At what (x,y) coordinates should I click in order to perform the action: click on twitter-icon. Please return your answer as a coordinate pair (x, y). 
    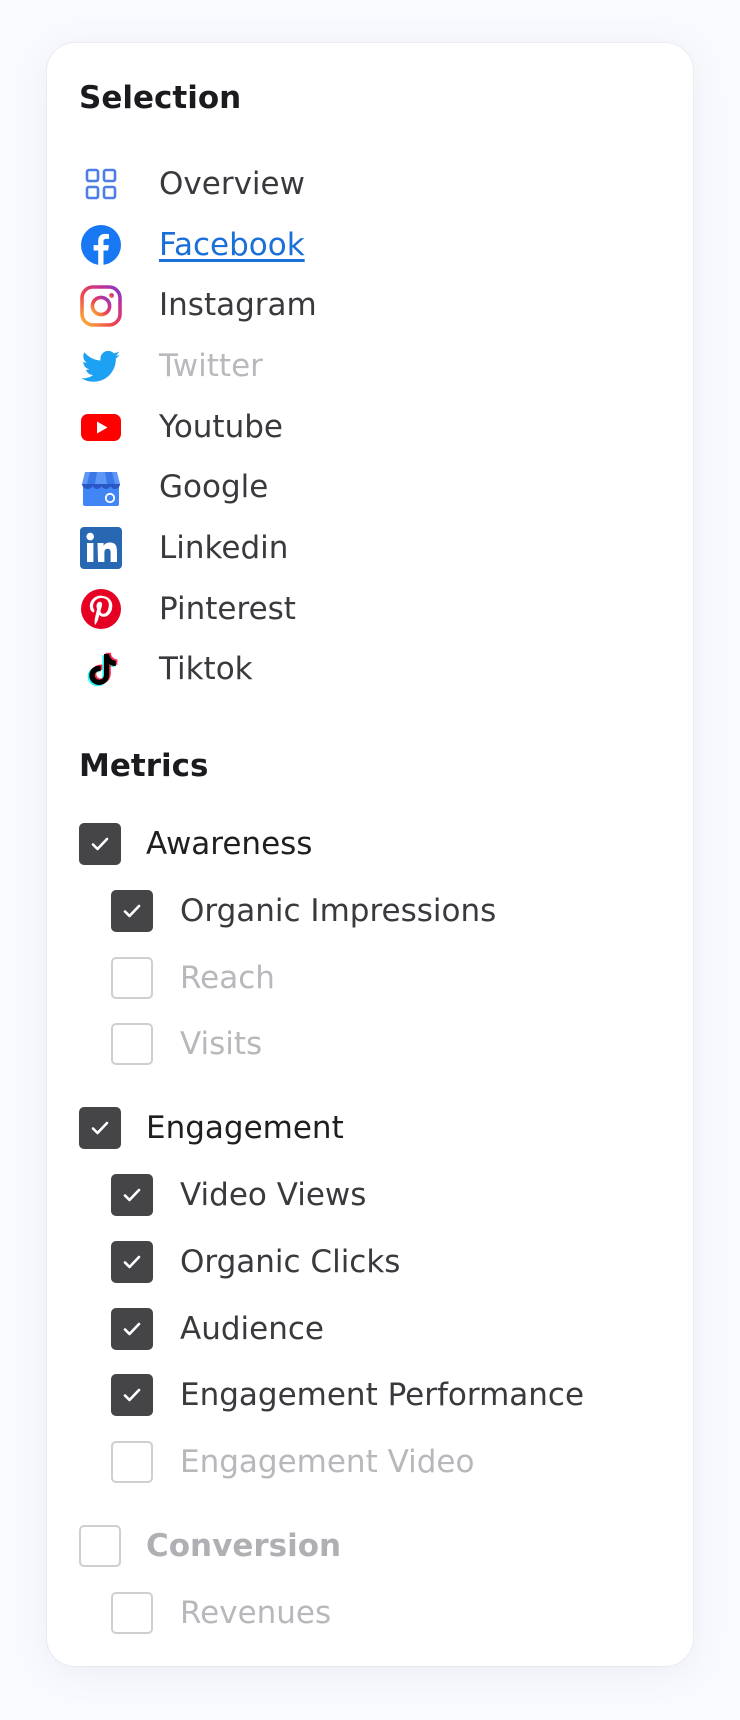
    Looking at the image, I should click on (101, 366).